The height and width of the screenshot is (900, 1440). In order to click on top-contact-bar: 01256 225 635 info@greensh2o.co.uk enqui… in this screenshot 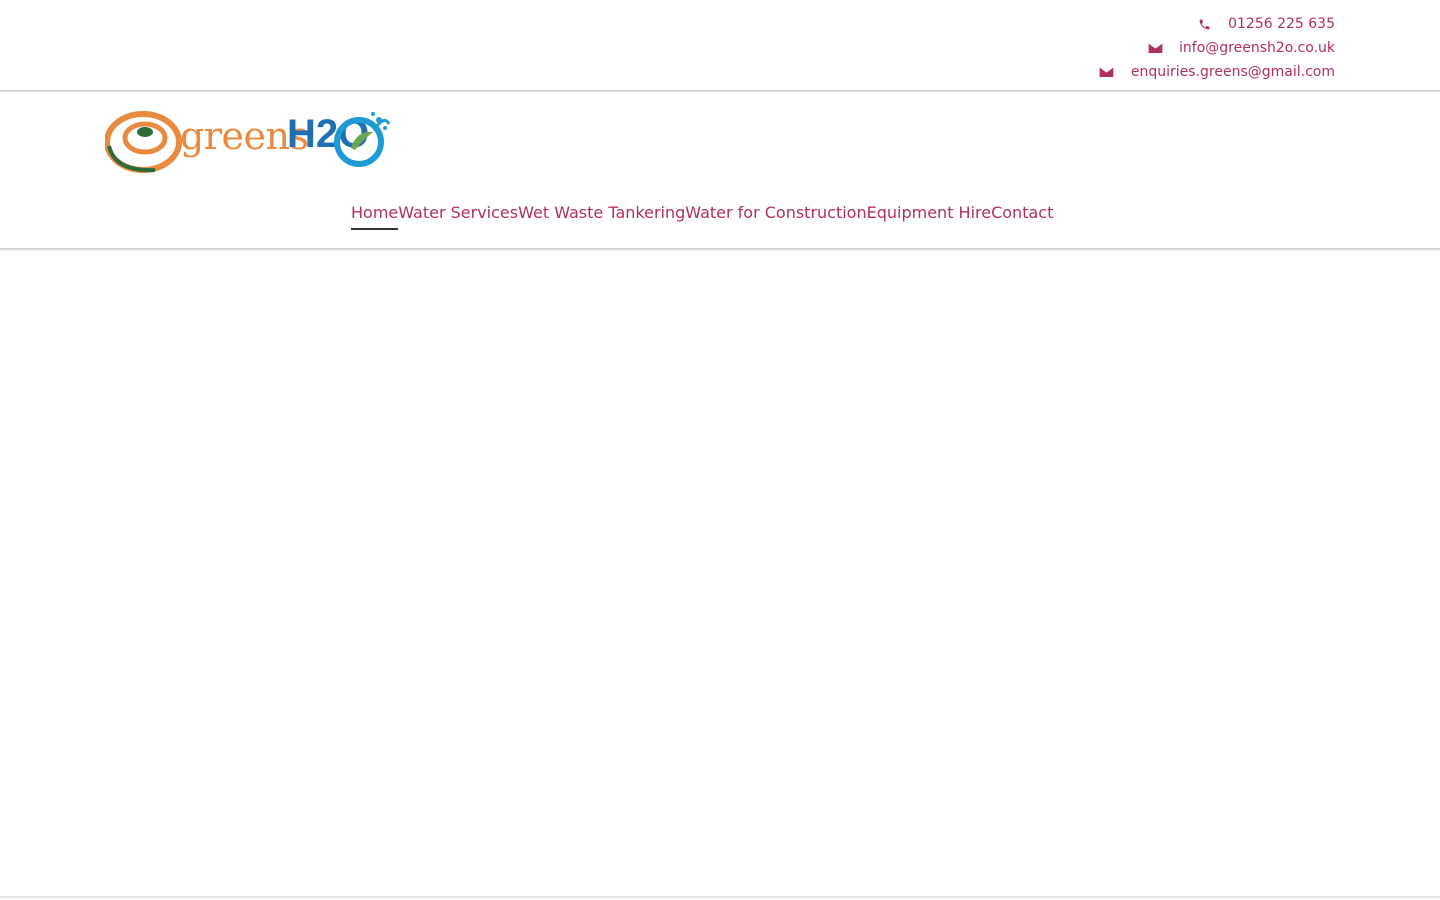, I will do `click(720, 45)`.